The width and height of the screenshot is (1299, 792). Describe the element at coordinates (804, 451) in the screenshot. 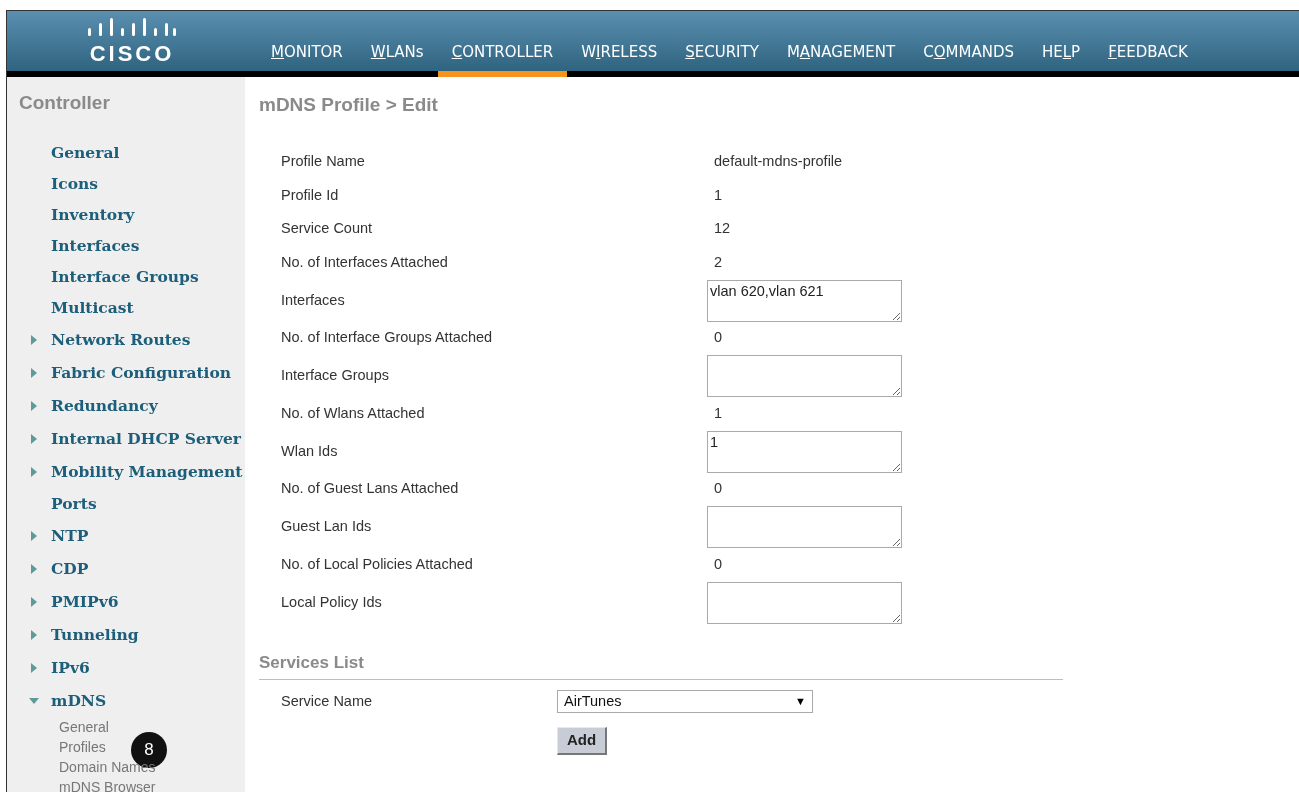

I see `text-area: 1` at that location.